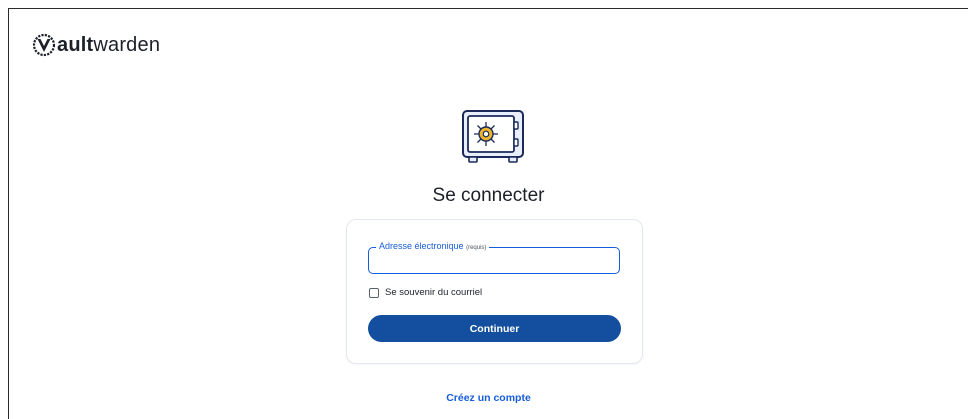  What do you see at coordinates (127, 44) in the screenshot?
I see `logo-text-regular: warden` at bounding box center [127, 44].